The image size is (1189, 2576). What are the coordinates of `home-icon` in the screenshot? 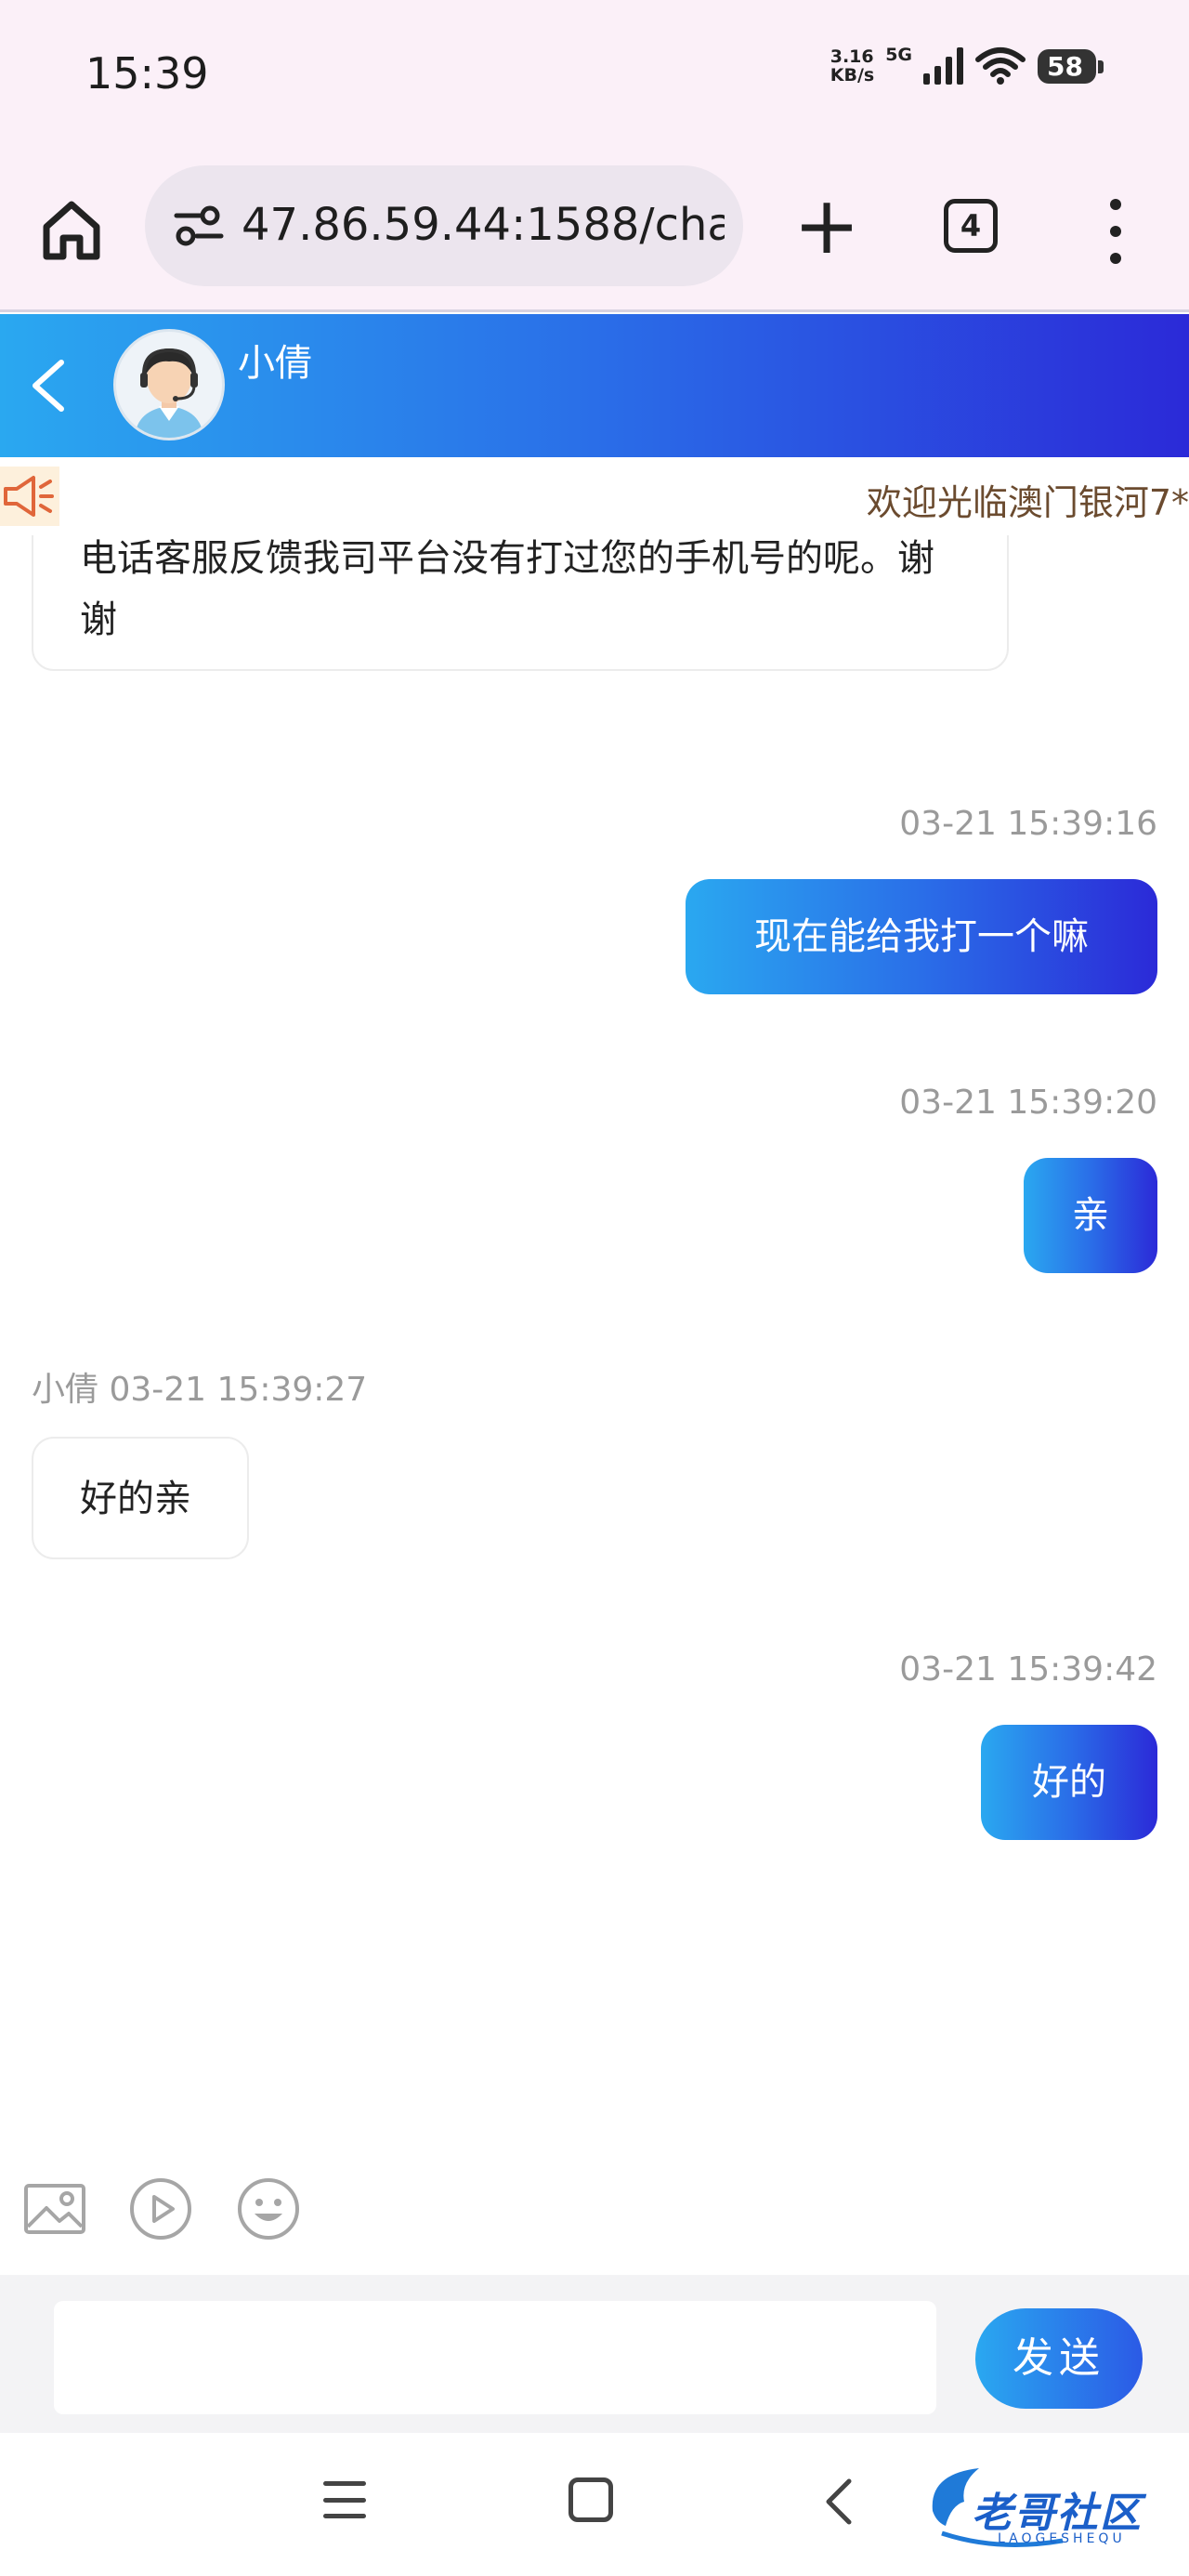 It's located at (71, 229).